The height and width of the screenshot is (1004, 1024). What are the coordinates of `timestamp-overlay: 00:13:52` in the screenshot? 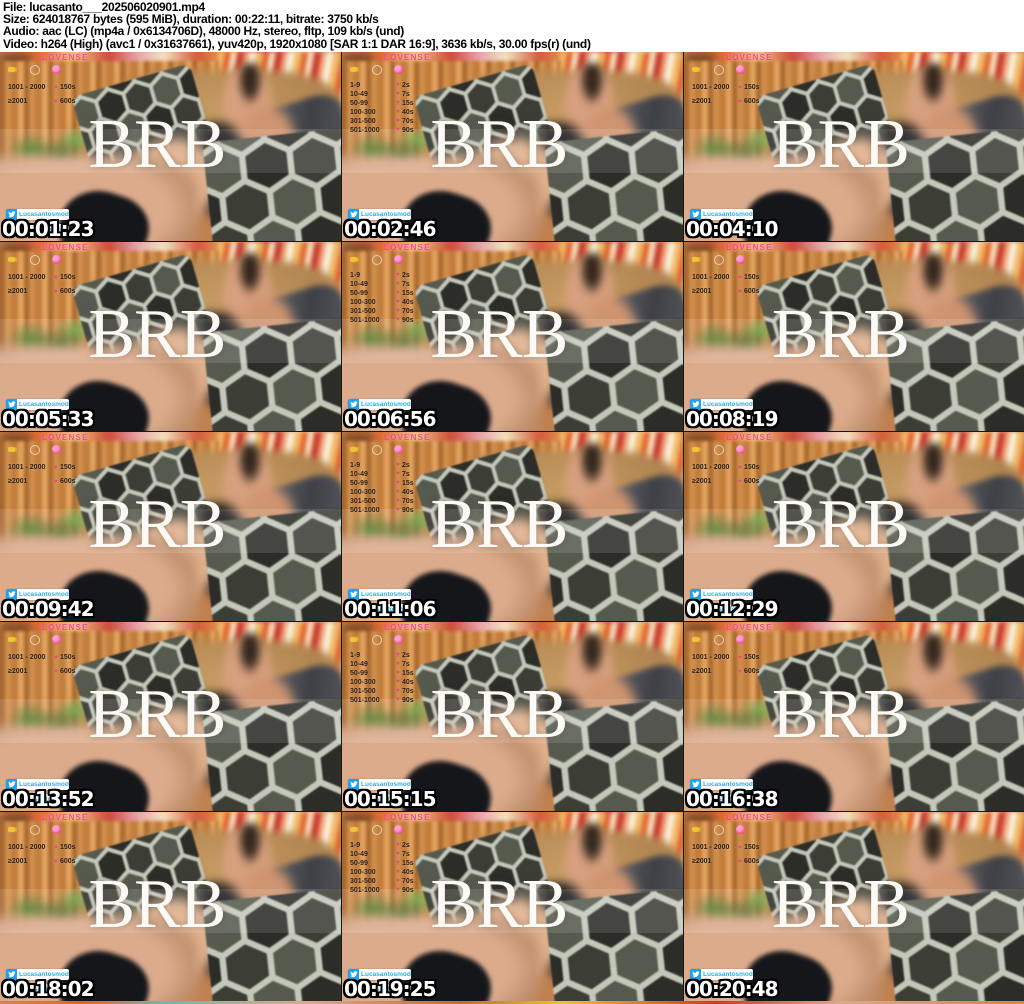 It's located at (48, 799).